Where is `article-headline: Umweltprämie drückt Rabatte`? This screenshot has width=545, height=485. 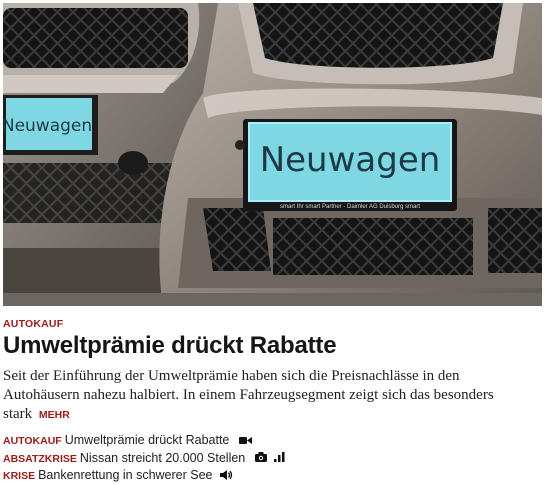 article-headline: Umweltprämie drückt Rabatte is located at coordinates (170, 346).